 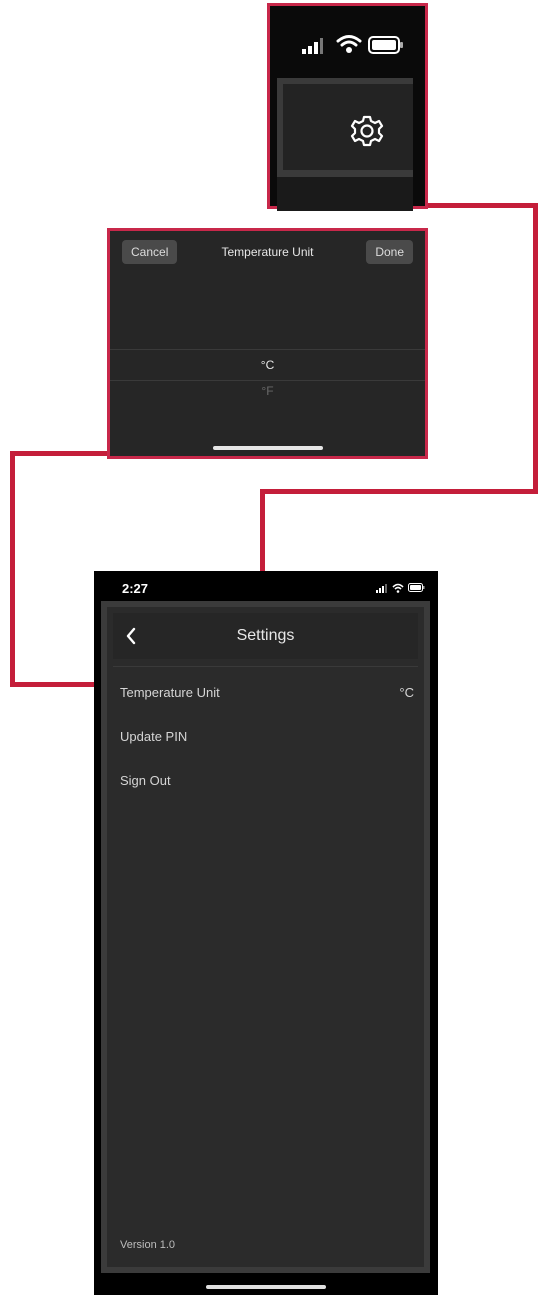 I want to click on version-label: Version 1.0, so click(x=148, y=1245).